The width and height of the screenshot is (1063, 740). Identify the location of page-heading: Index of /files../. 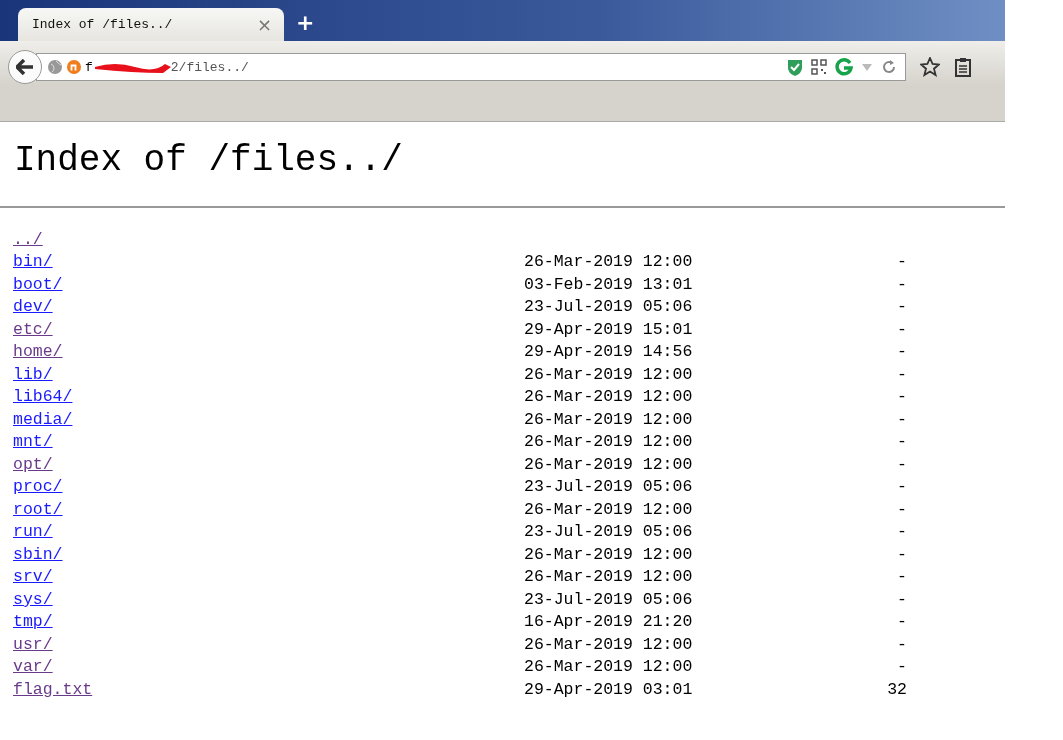
(209, 161).